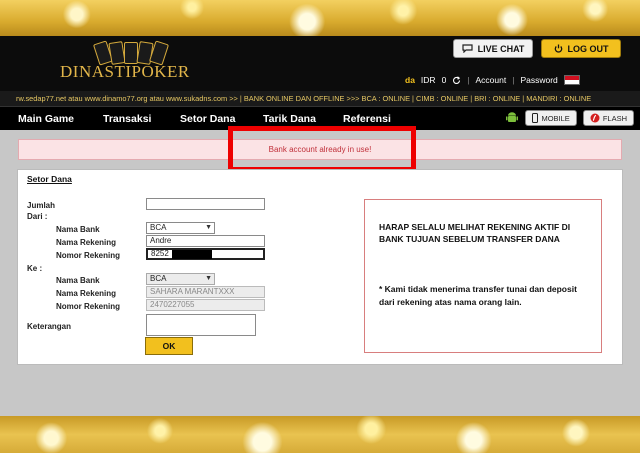  Describe the element at coordinates (205, 292) in the screenshot. I see `ke-rekening-input: SAHARA MARANTXXX` at that location.